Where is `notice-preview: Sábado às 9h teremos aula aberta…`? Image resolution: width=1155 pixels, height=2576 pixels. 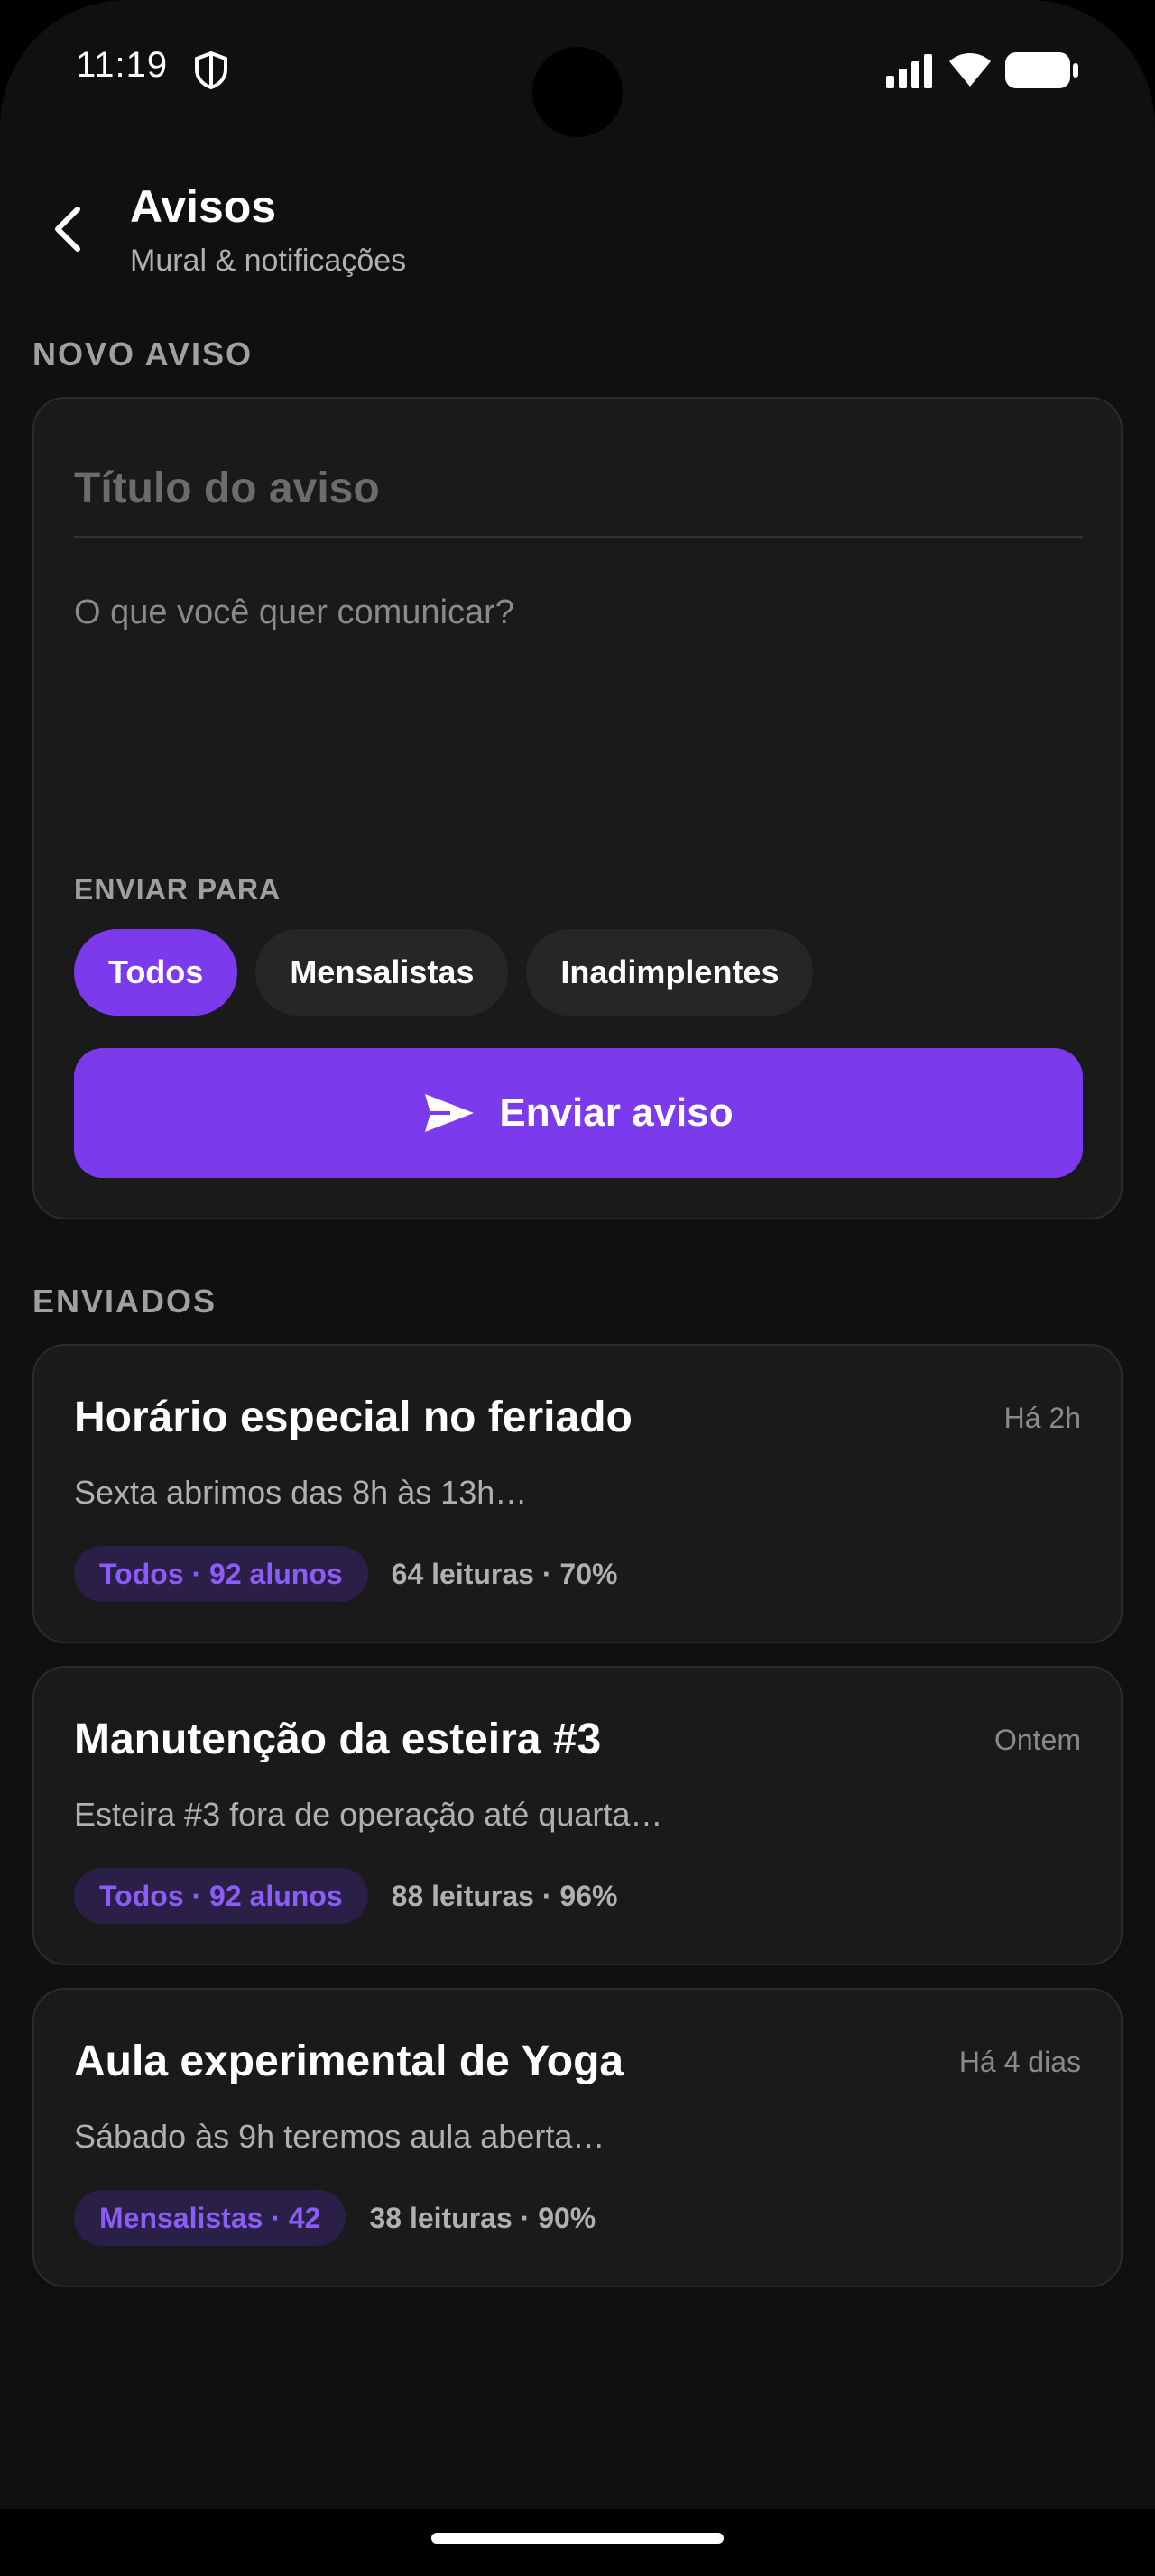 notice-preview: Sábado às 9h teremos aula aberta… is located at coordinates (339, 2137).